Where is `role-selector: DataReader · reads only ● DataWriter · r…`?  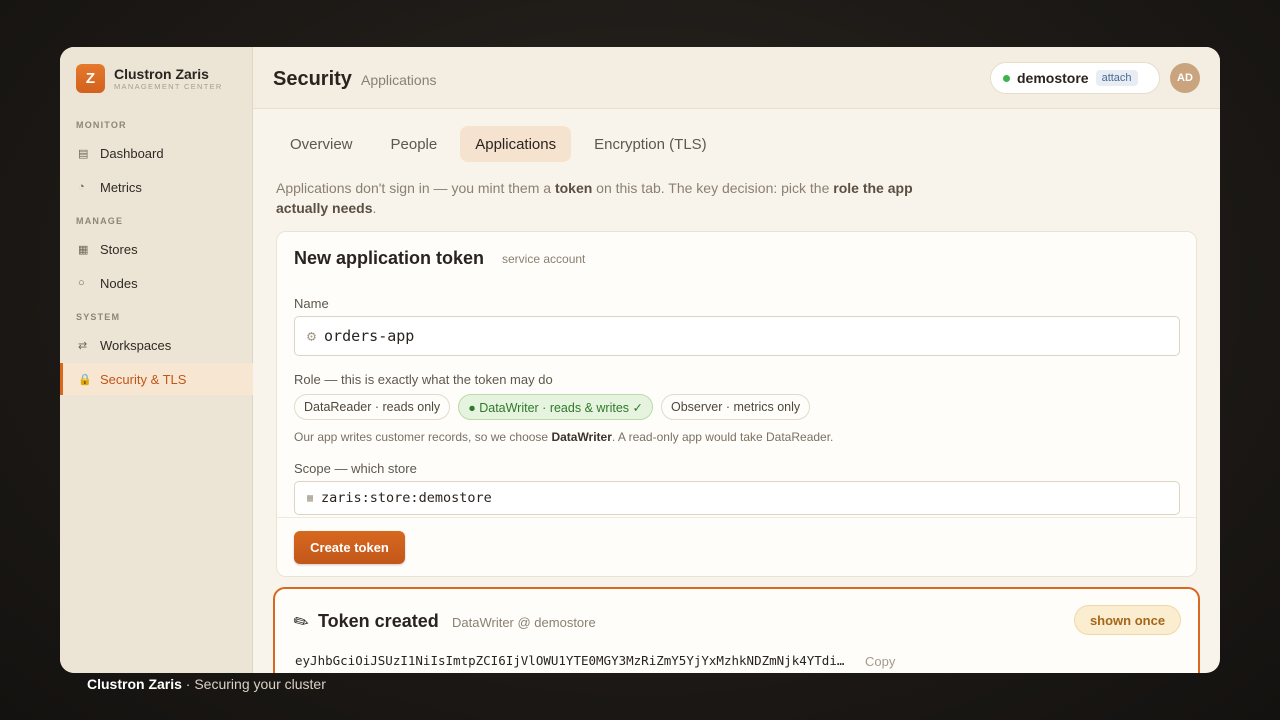 role-selector: DataReader · reads only ● DataWriter · r… is located at coordinates (556, 407).